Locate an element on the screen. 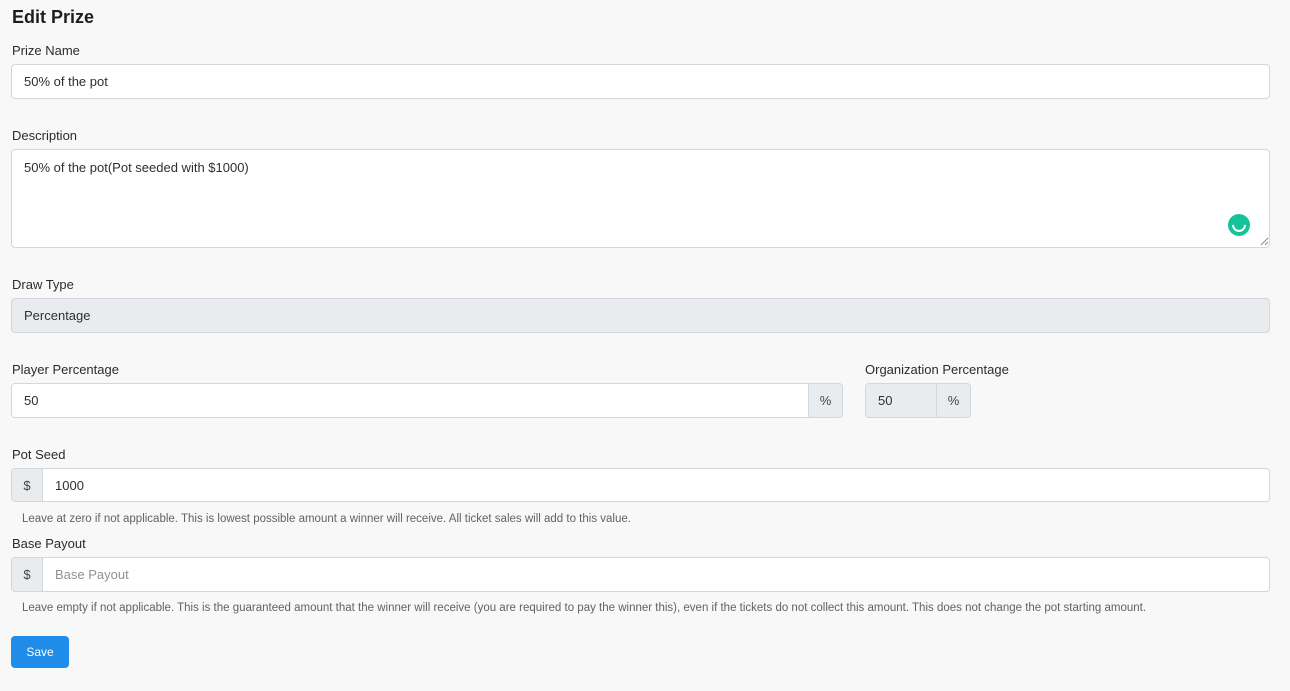 The height and width of the screenshot is (691, 1290). resize-handle-icon is located at coordinates (1264, 241).